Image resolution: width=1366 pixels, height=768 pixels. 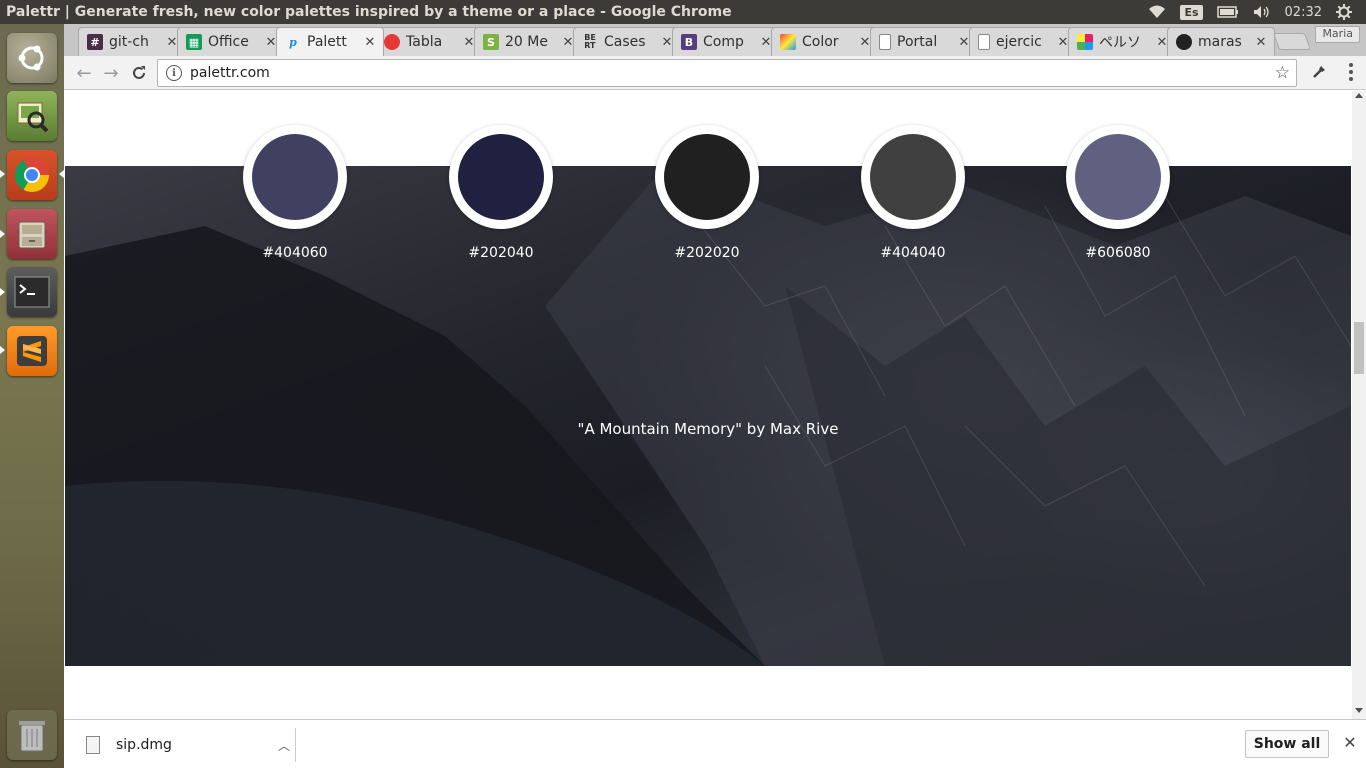 What do you see at coordinates (1262, 12) in the screenshot?
I see `volume-icon` at bounding box center [1262, 12].